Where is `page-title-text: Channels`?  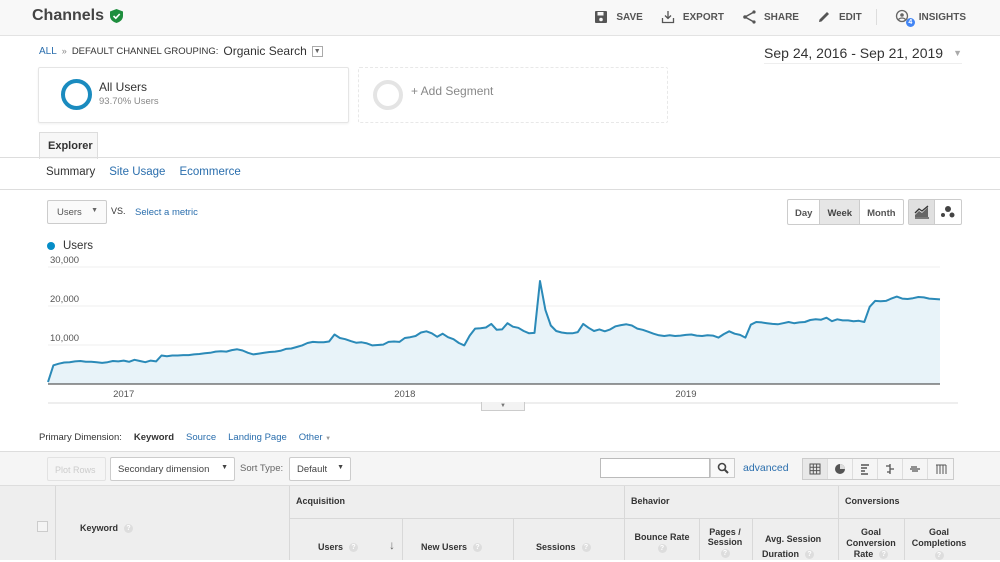 page-title-text: Channels is located at coordinates (68, 15).